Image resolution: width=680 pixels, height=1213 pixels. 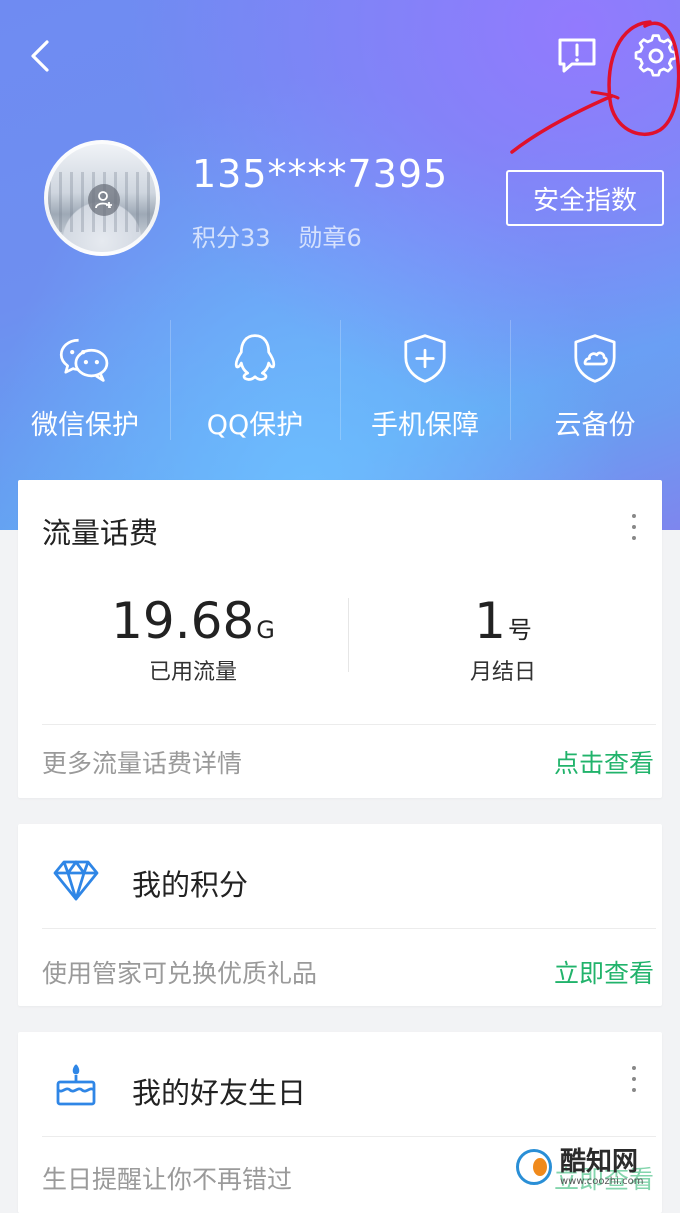 I want to click on feature-wechat-protect: 微信保护, so click(x=85, y=380).